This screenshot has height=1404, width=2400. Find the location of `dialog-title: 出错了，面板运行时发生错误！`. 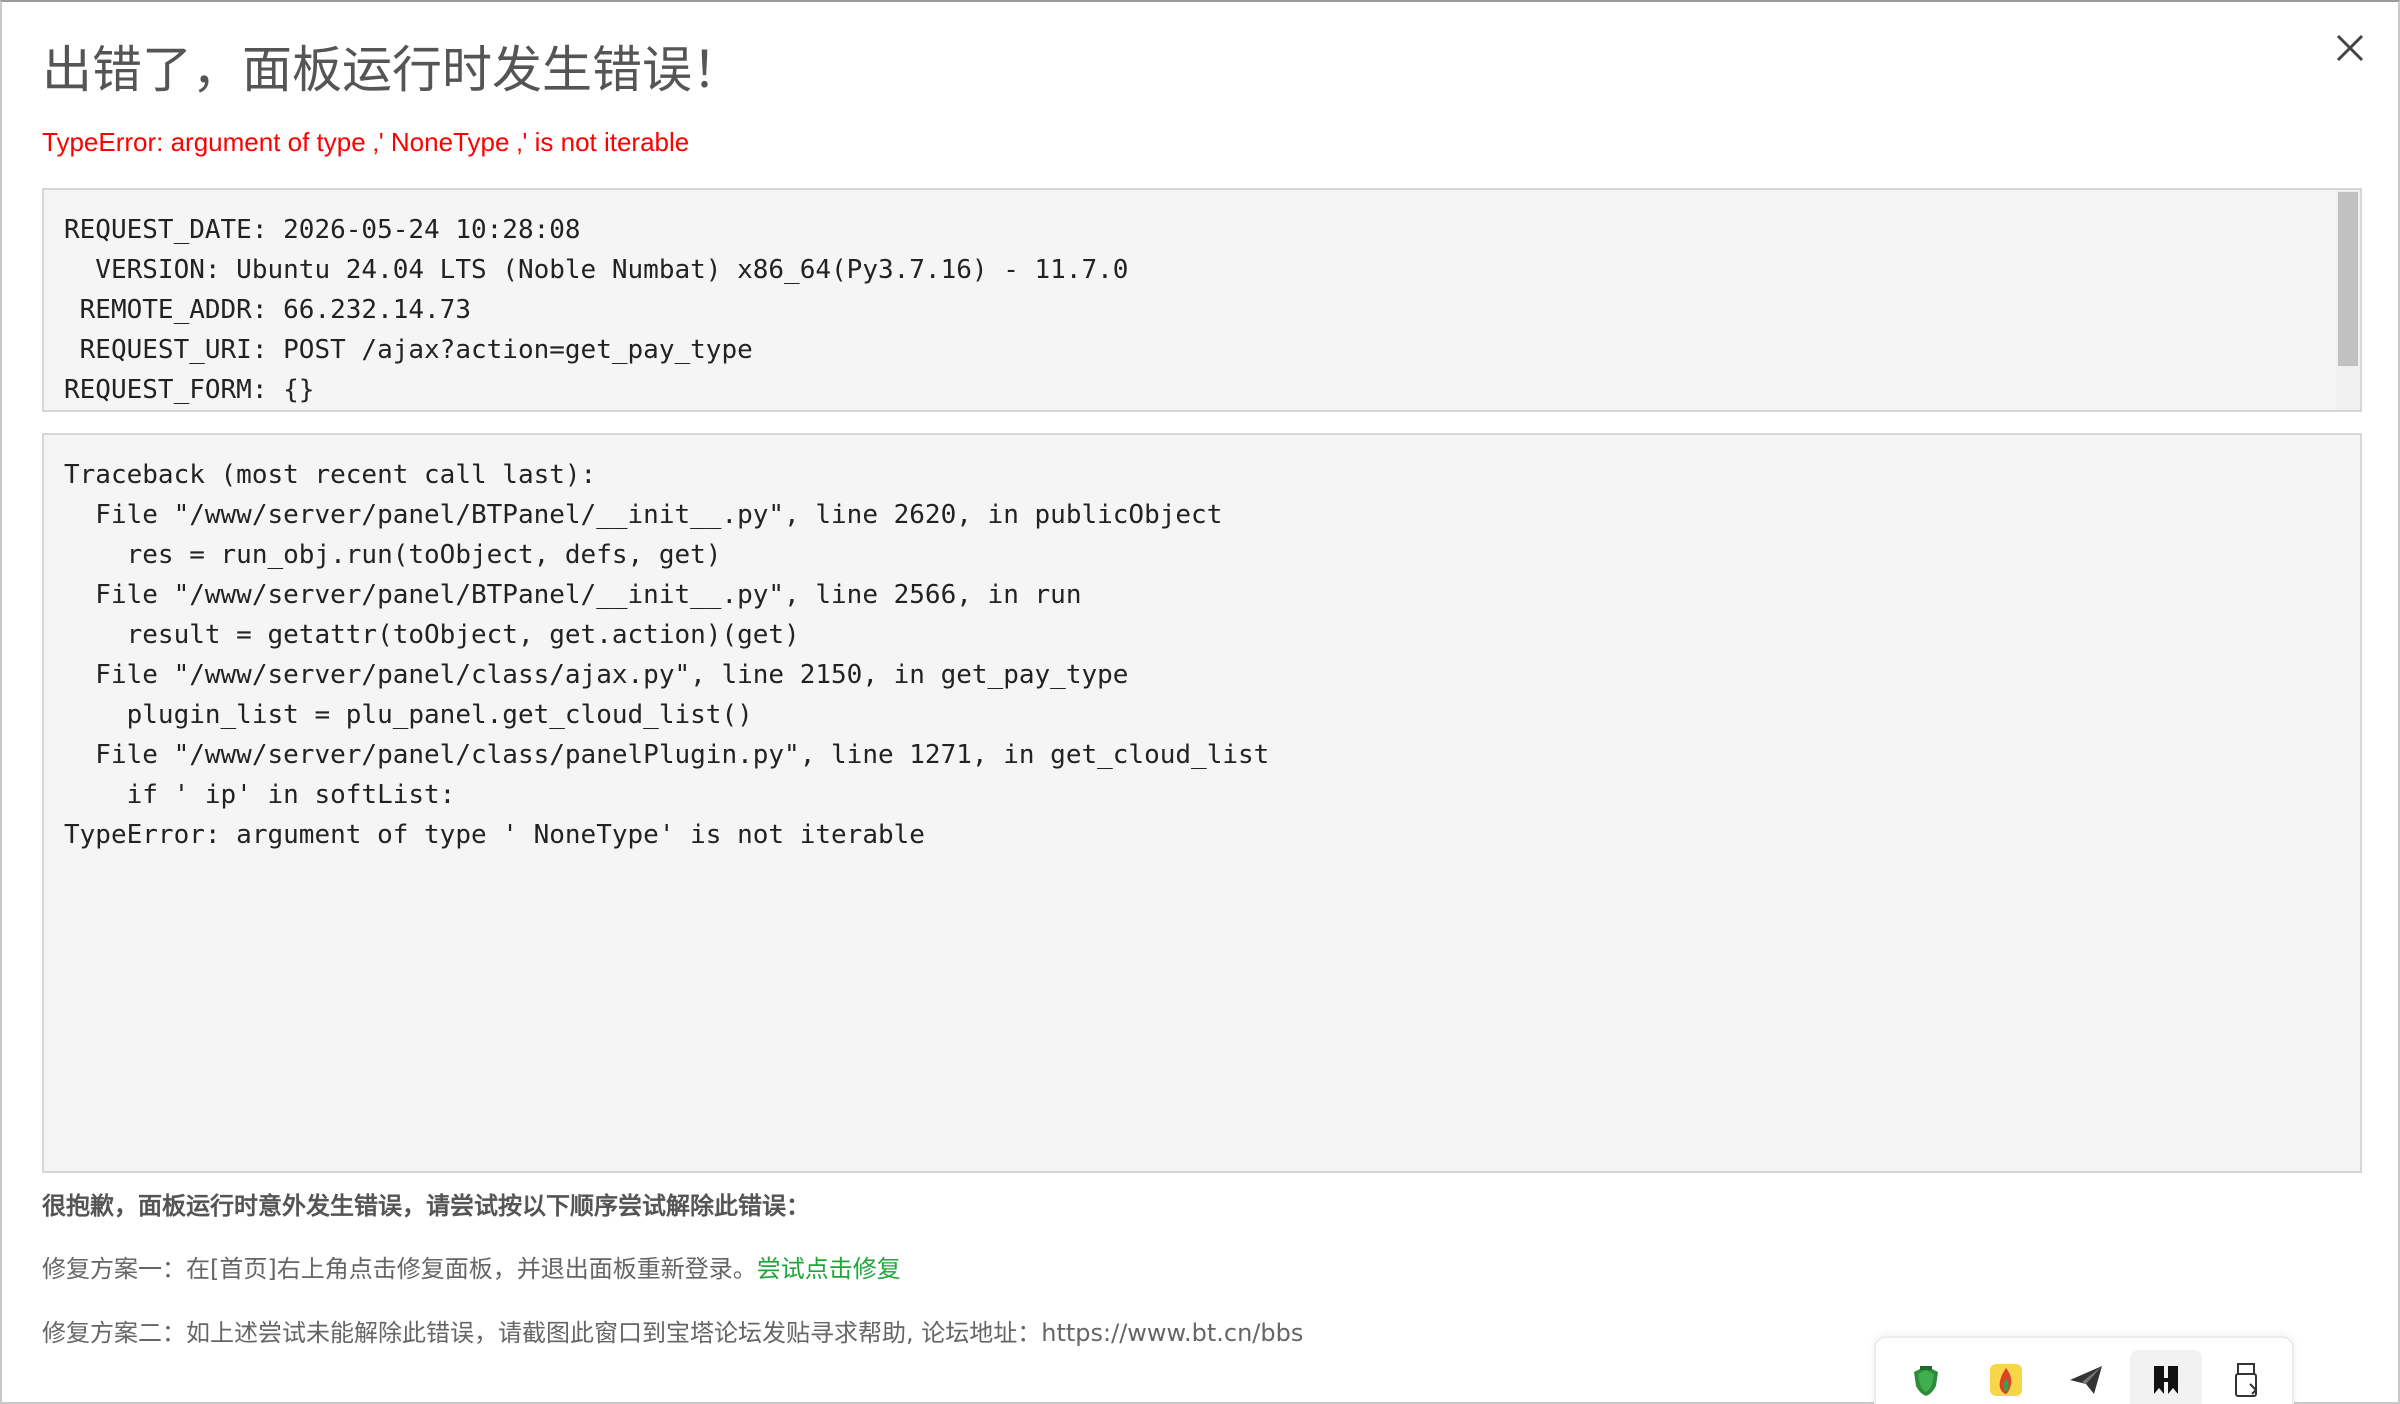

dialog-title: 出错了，面板运行时发生错误！ is located at coordinates (392, 70).